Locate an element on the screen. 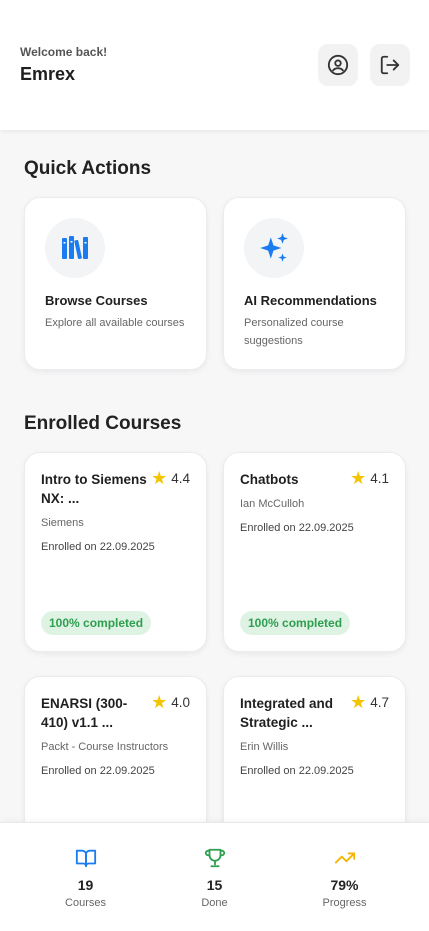  stat-value: 15 is located at coordinates (214, 885).